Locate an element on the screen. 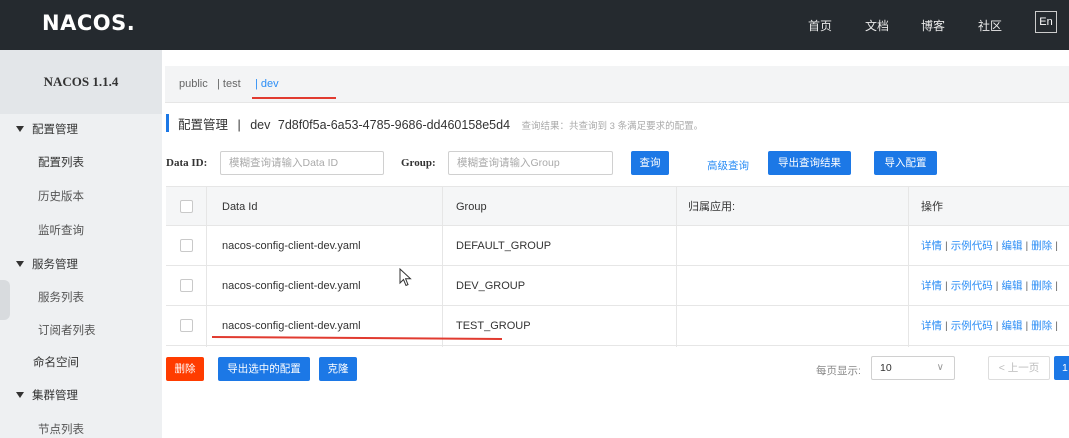 The width and height of the screenshot is (1069, 438). page-title-text: 配置管理 is located at coordinates (203, 125).